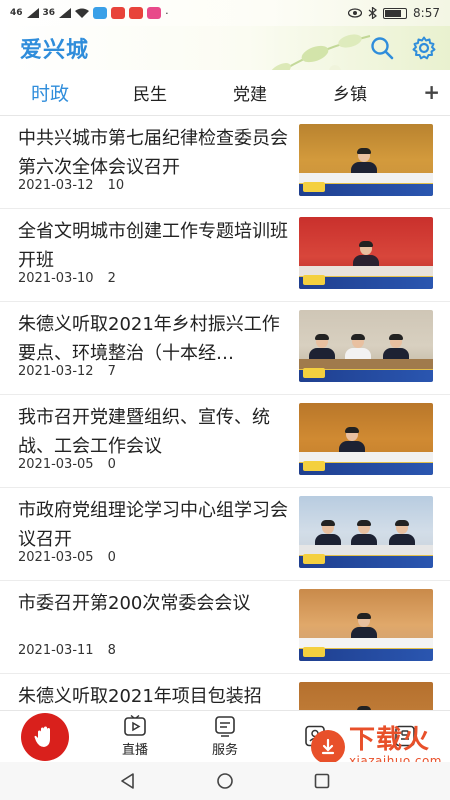 The width and height of the screenshot is (450, 800). What do you see at coordinates (167, 13) in the screenshot?
I see `more-notifications-icon: ·` at bounding box center [167, 13].